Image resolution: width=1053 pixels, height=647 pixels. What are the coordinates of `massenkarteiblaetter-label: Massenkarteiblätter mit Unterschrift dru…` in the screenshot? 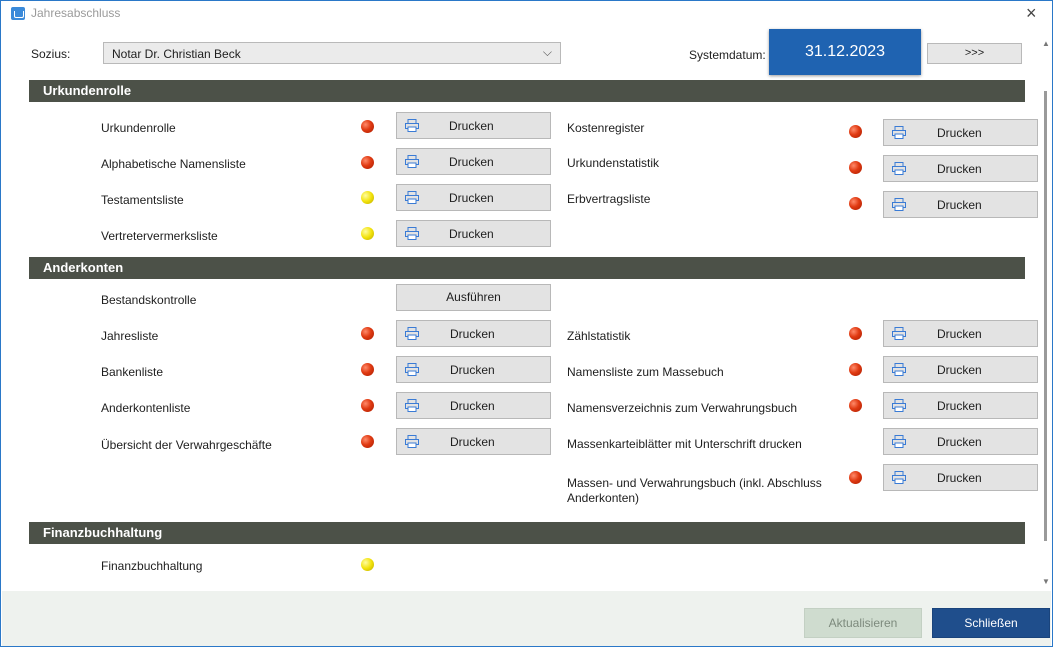 It's located at (684, 444).